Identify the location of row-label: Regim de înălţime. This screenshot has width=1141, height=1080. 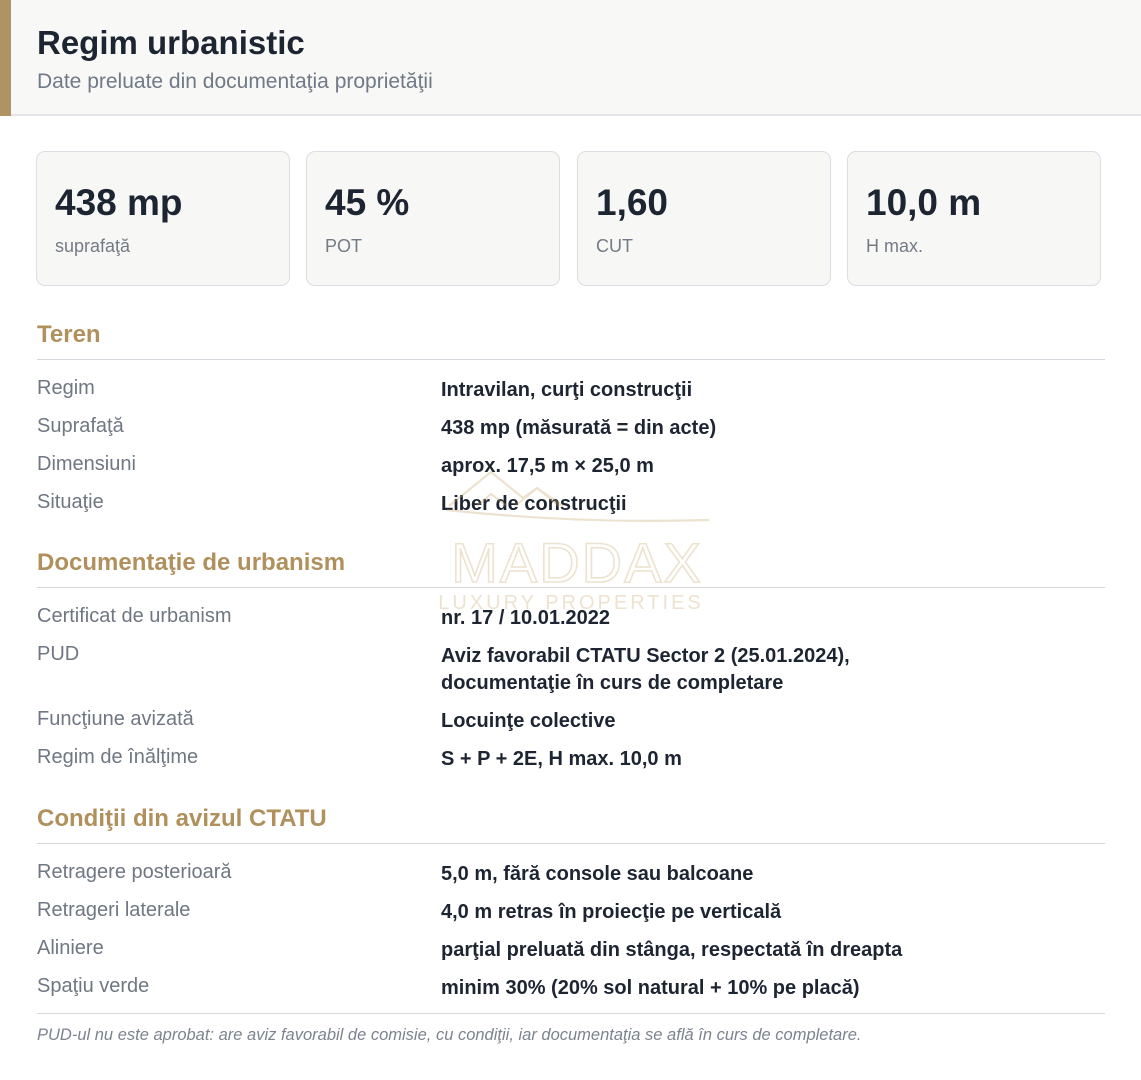
(118, 757).